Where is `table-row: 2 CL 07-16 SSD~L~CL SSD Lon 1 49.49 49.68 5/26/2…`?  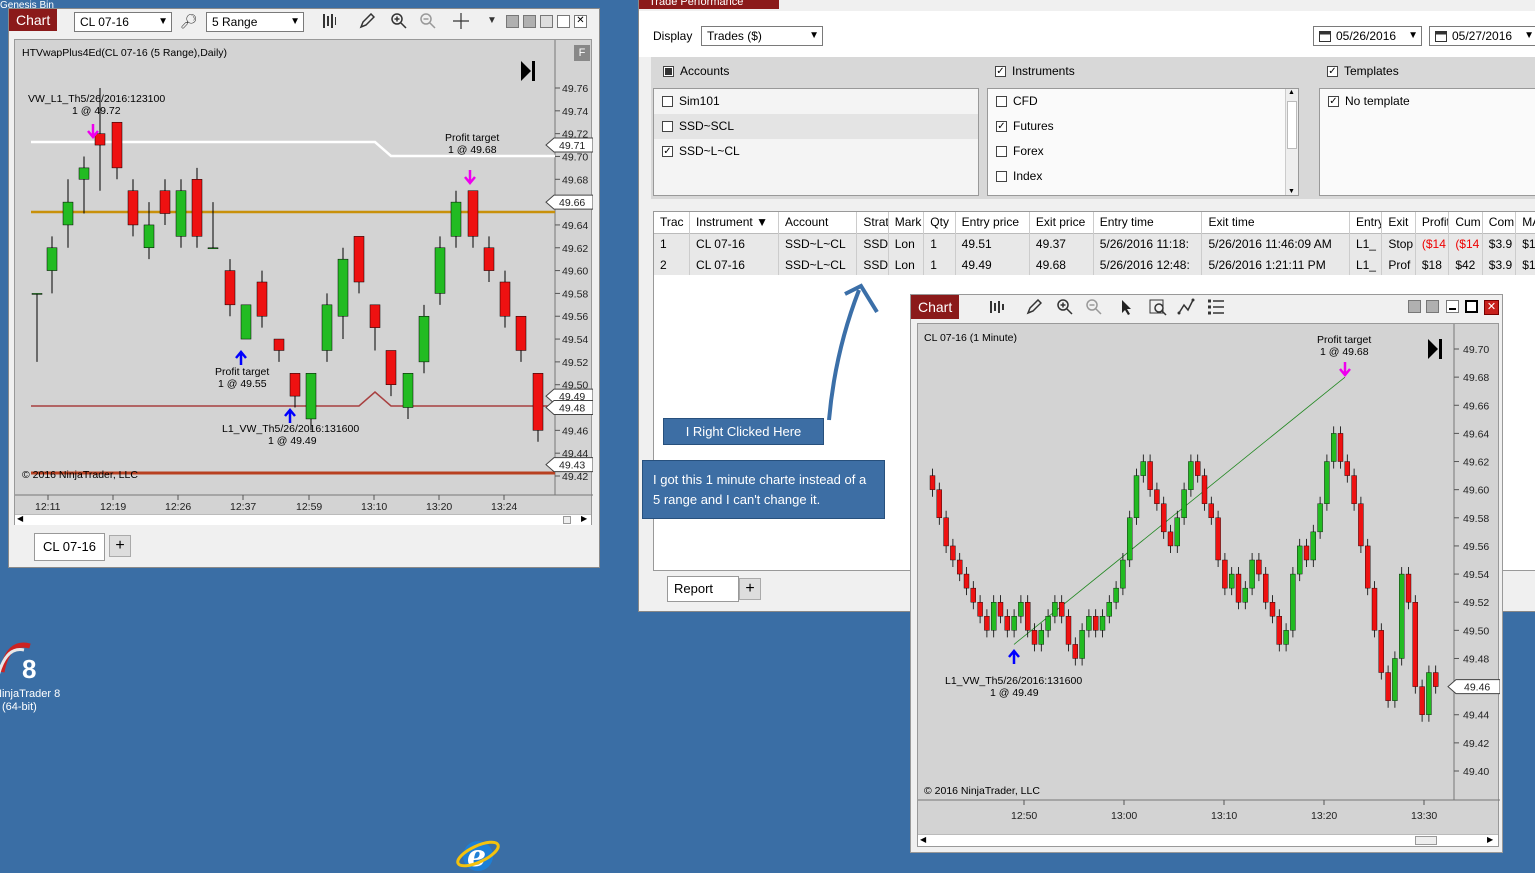 table-row: 2 CL 07-16 SSD~L~CL SSD Lon 1 49.49 49.68 5/26/2… is located at coordinates (1094, 264).